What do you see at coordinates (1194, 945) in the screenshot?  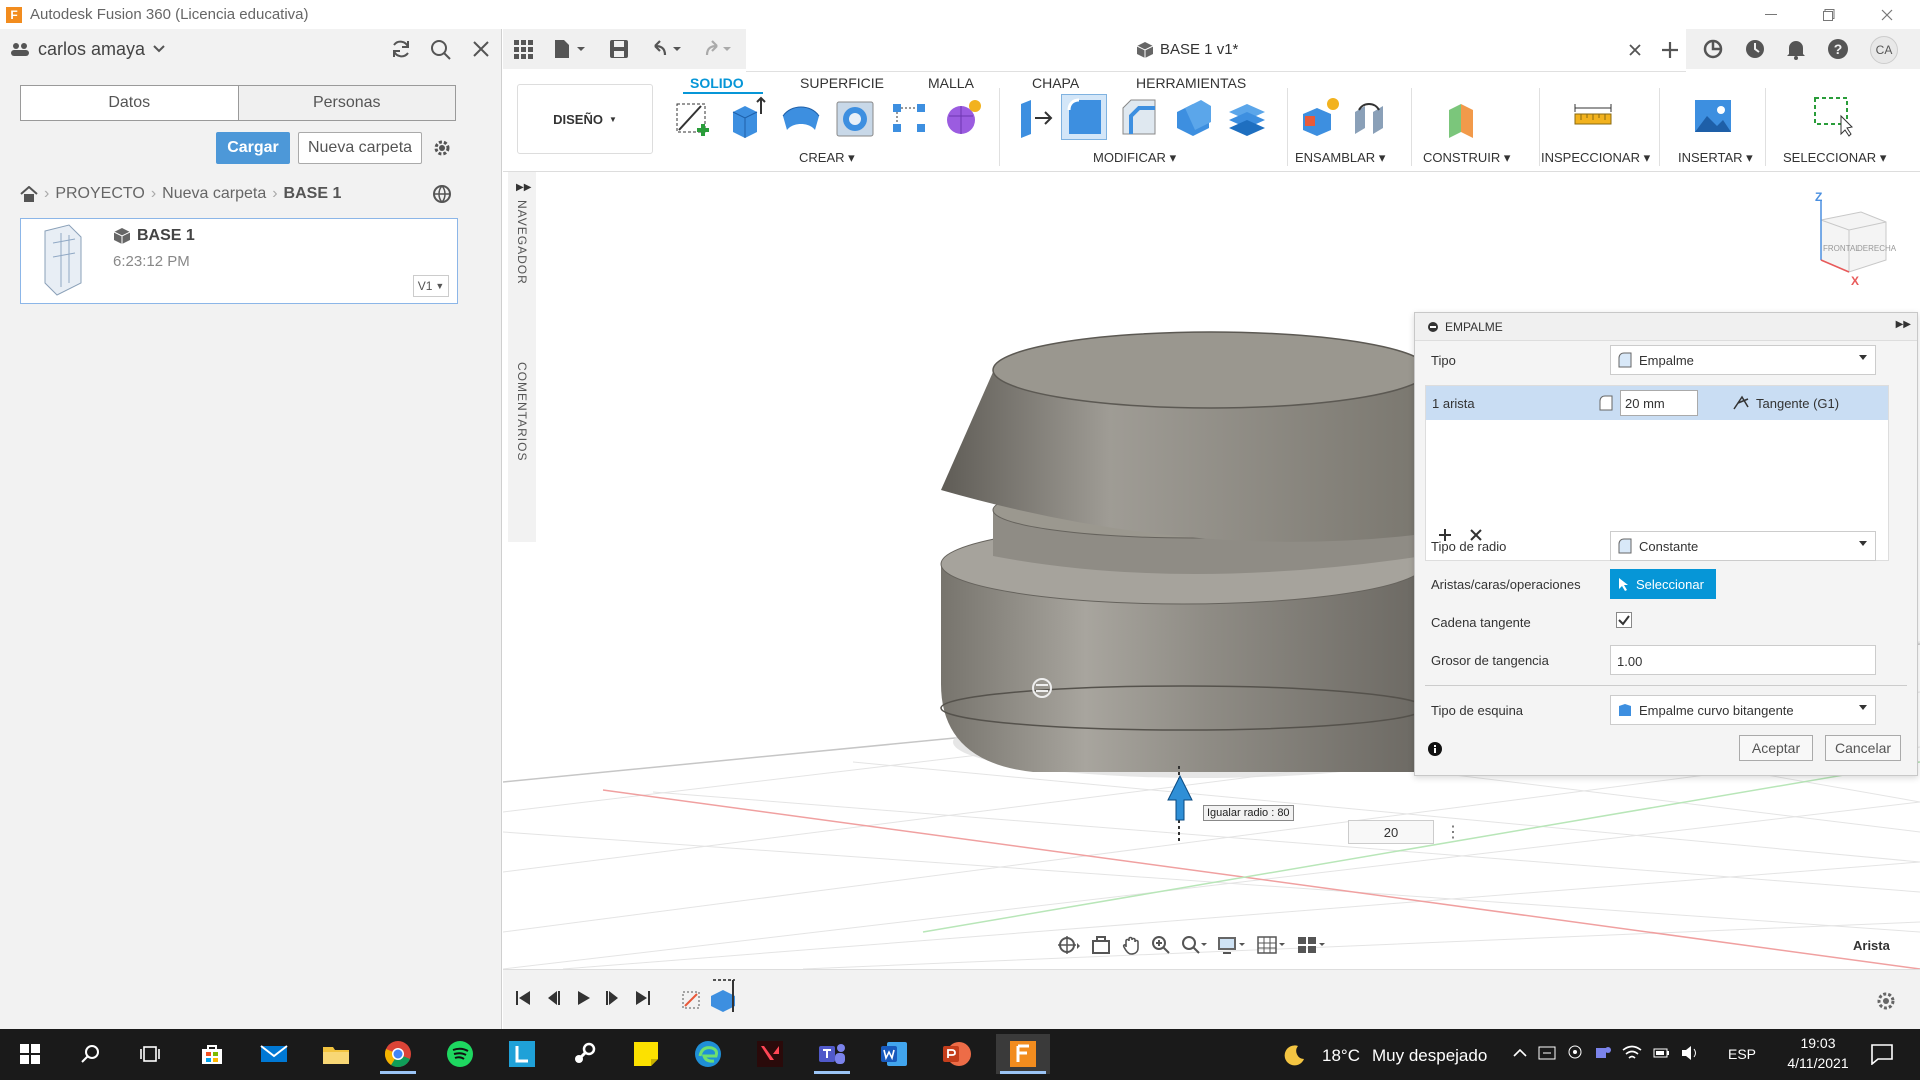 I see `zoom-window-icon` at bounding box center [1194, 945].